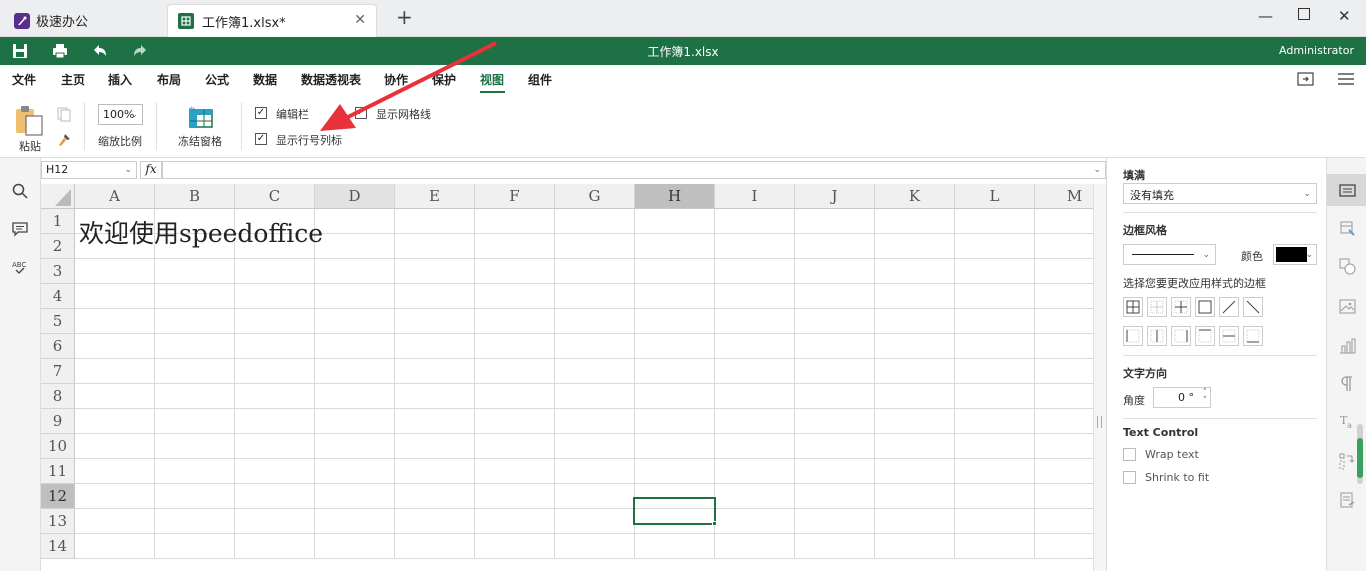 The height and width of the screenshot is (571, 1366). What do you see at coordinates (835, 396) in the screenshot?
I see `cell-j8` at bounding box center [835, 396].